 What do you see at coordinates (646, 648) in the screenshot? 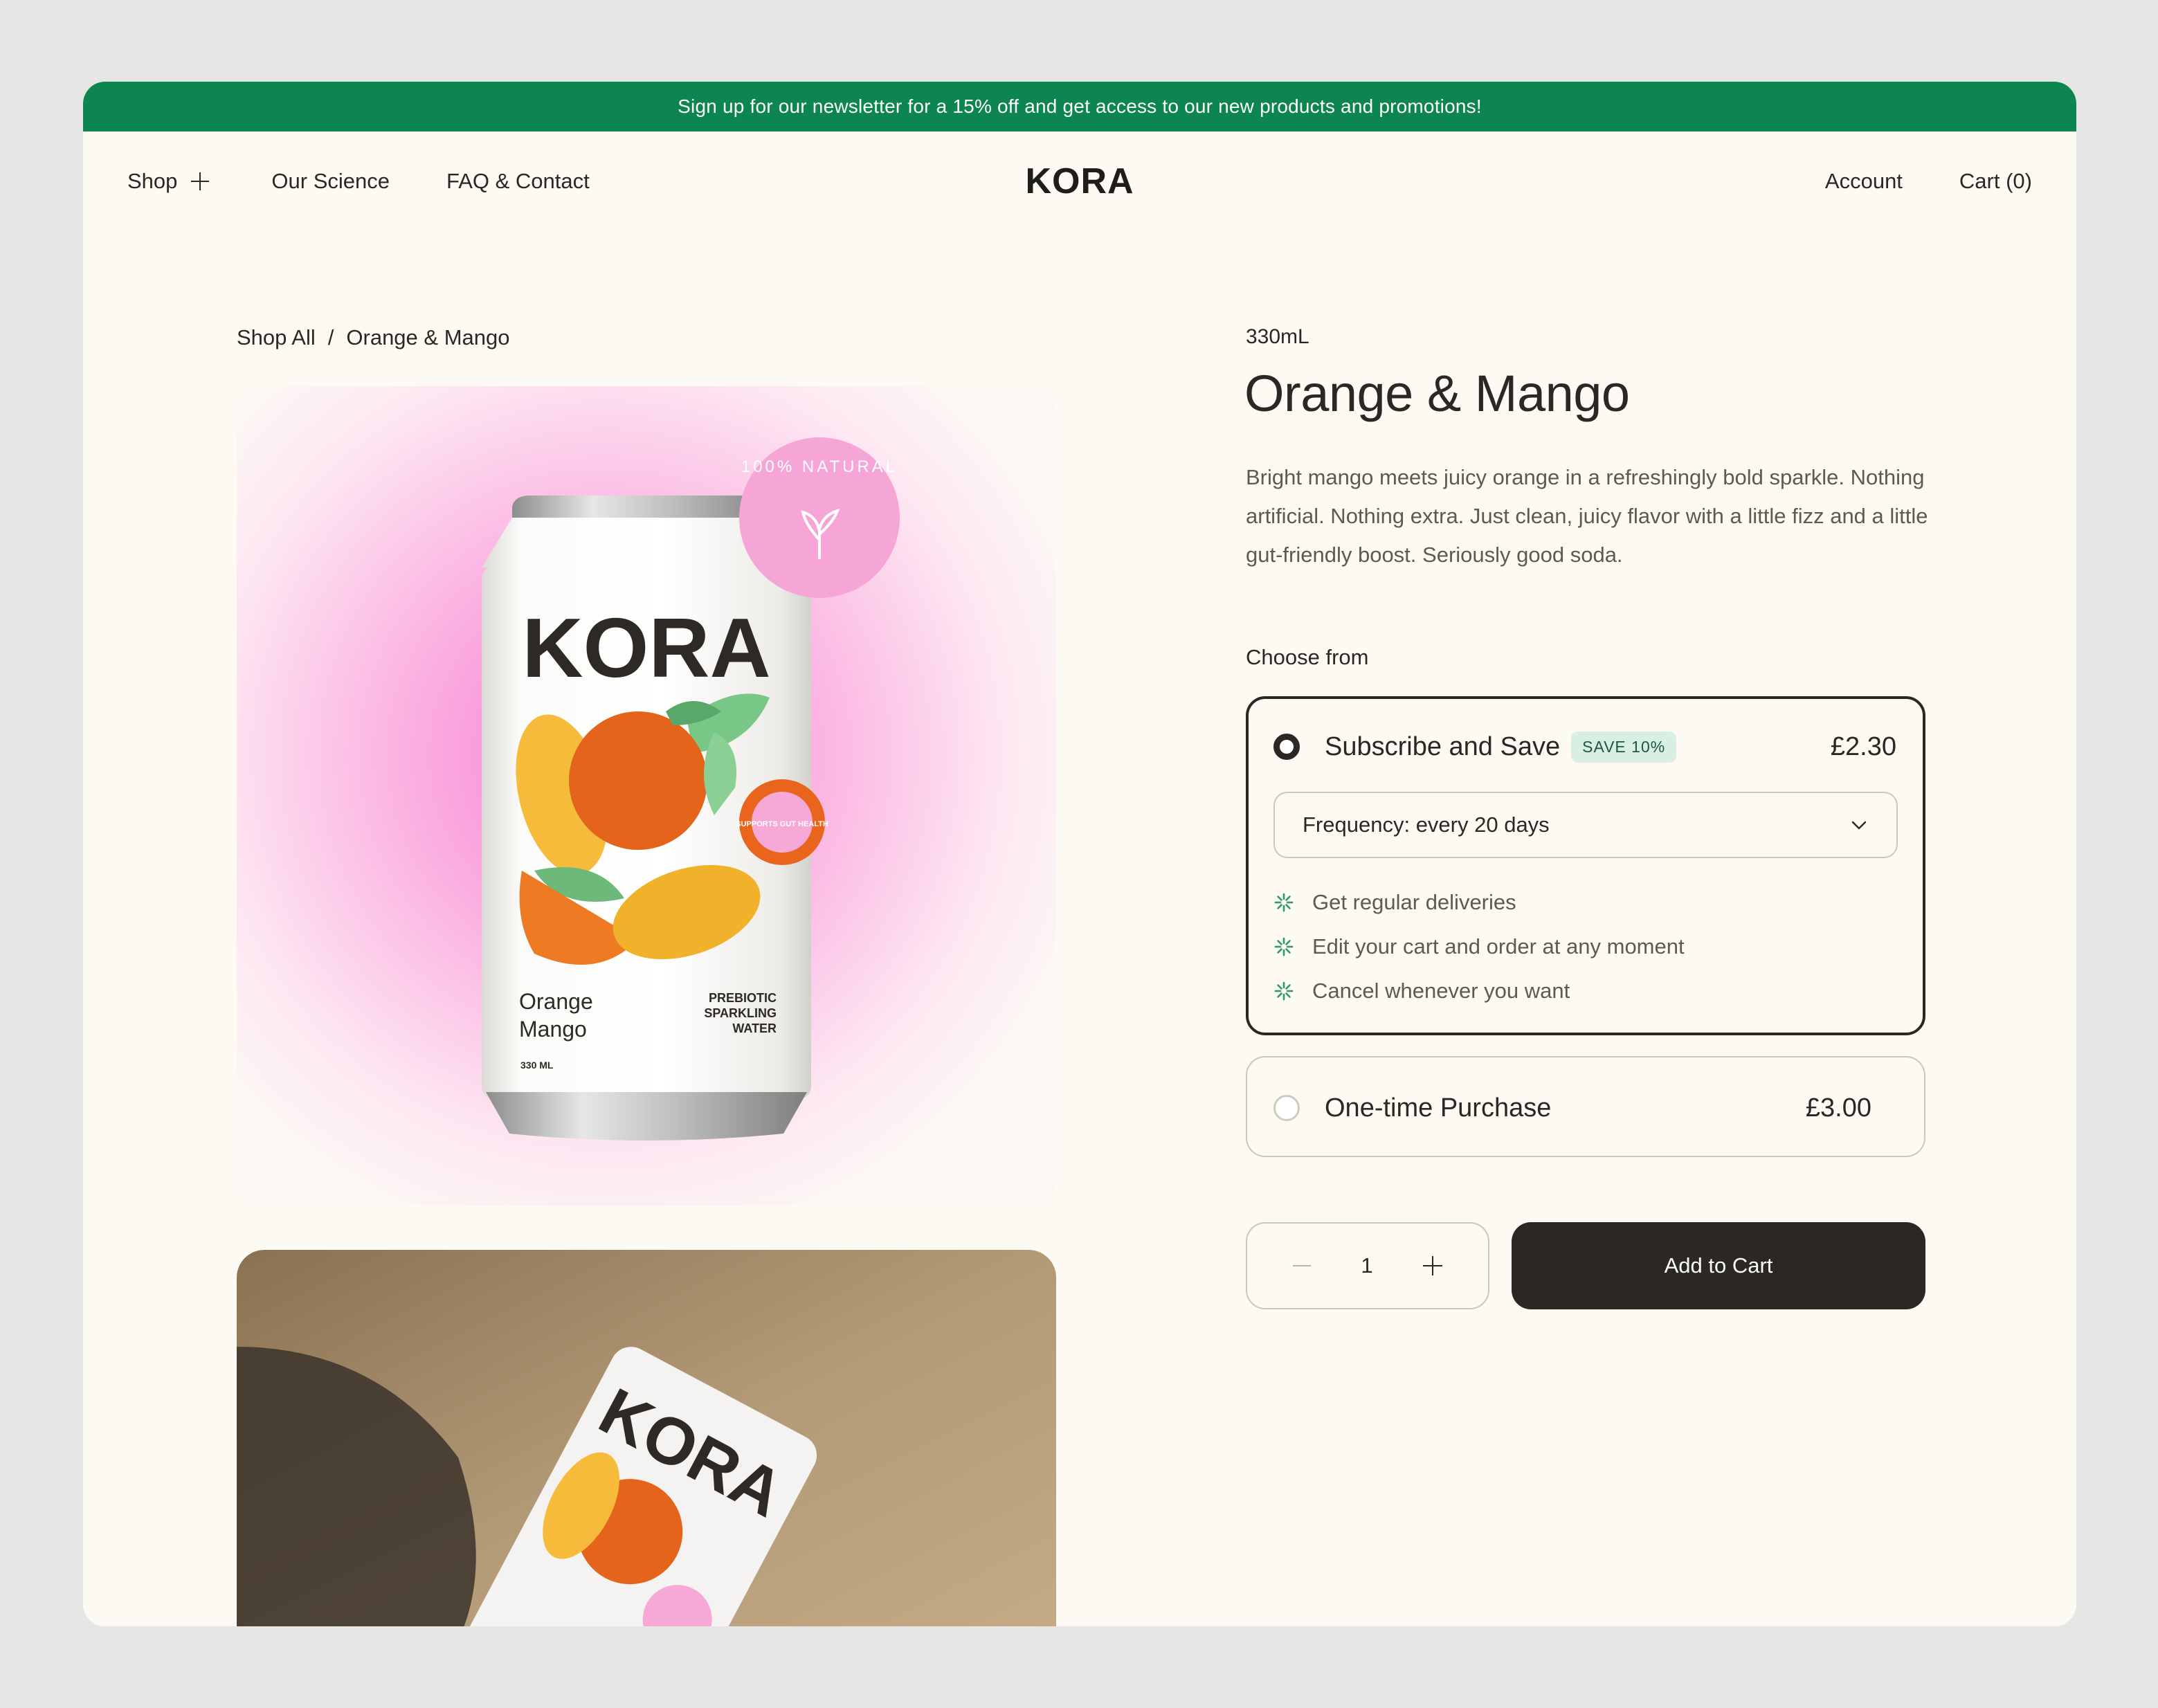
I see `can-brand-text: KORA` at bounding box center [646, 648].